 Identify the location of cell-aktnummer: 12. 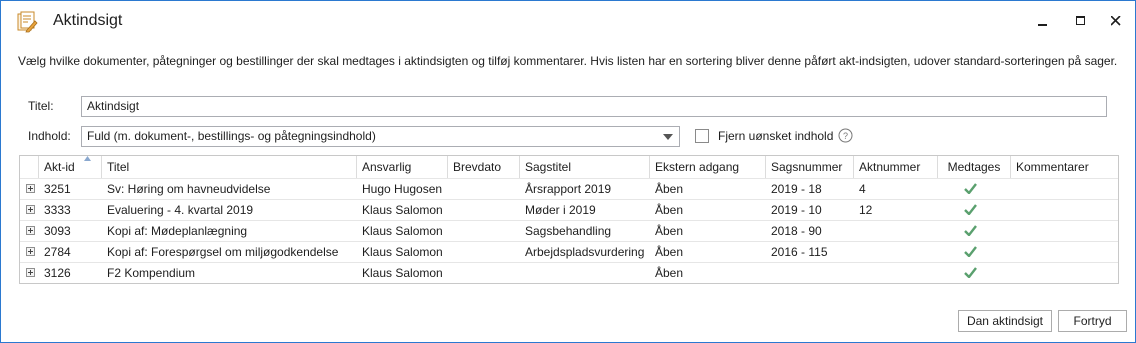
(866, 210).